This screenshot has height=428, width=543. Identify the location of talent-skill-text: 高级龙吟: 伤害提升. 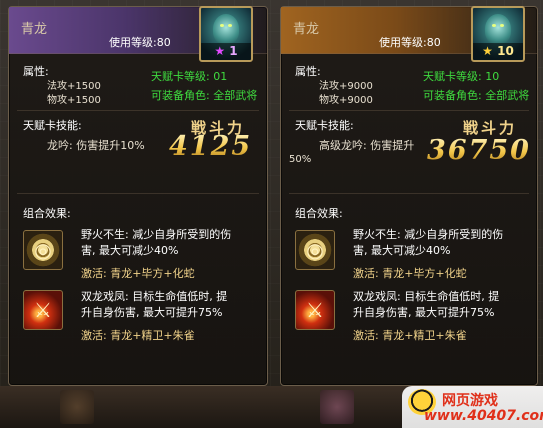
(367, 145).